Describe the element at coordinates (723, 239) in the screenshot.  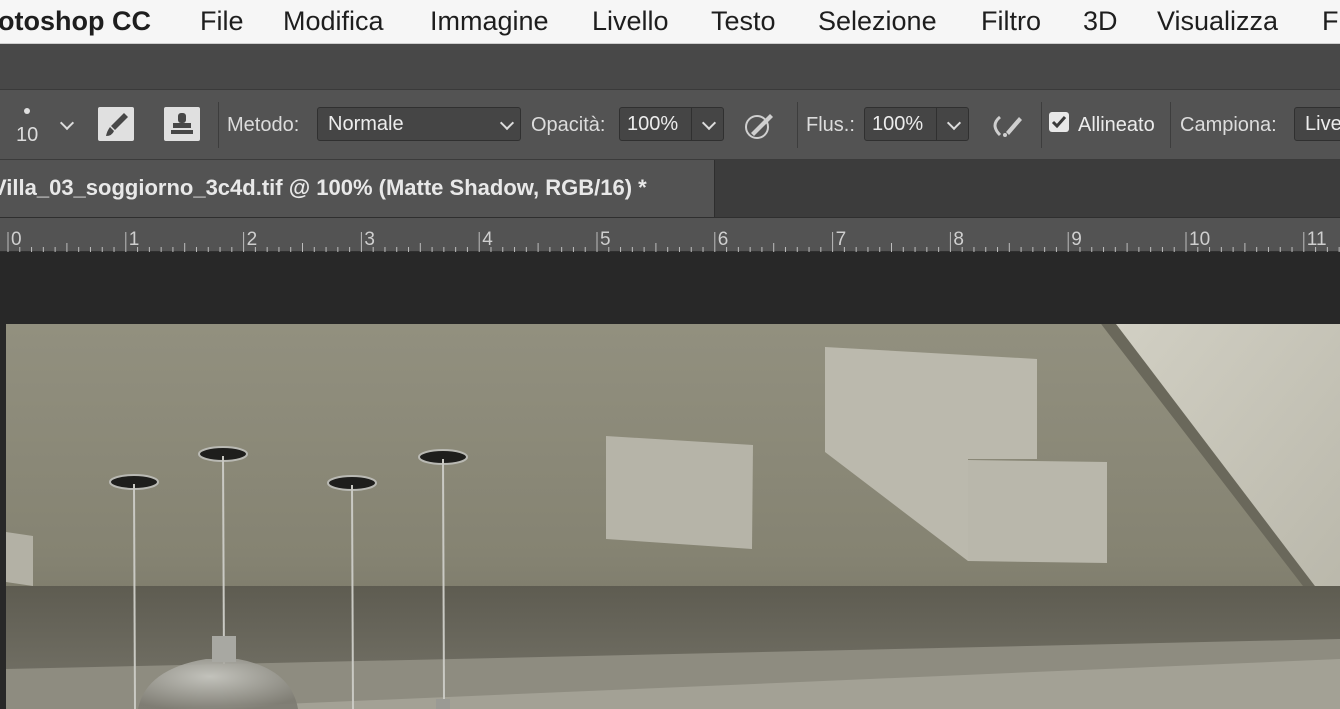
I see `ruler-label: 6` at that location.